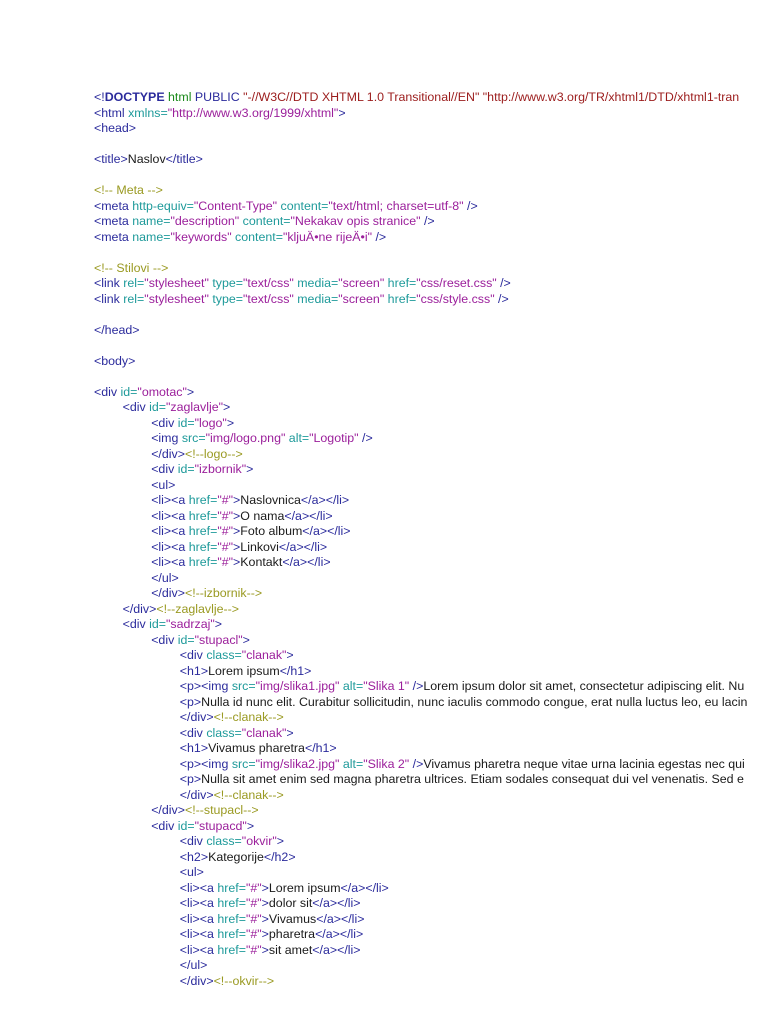 The image size is (768, 1024). What do you see at coordinates (290, 949) in the screenshot?
I see `text-token: sit amet` at bounding box center [290, 949].